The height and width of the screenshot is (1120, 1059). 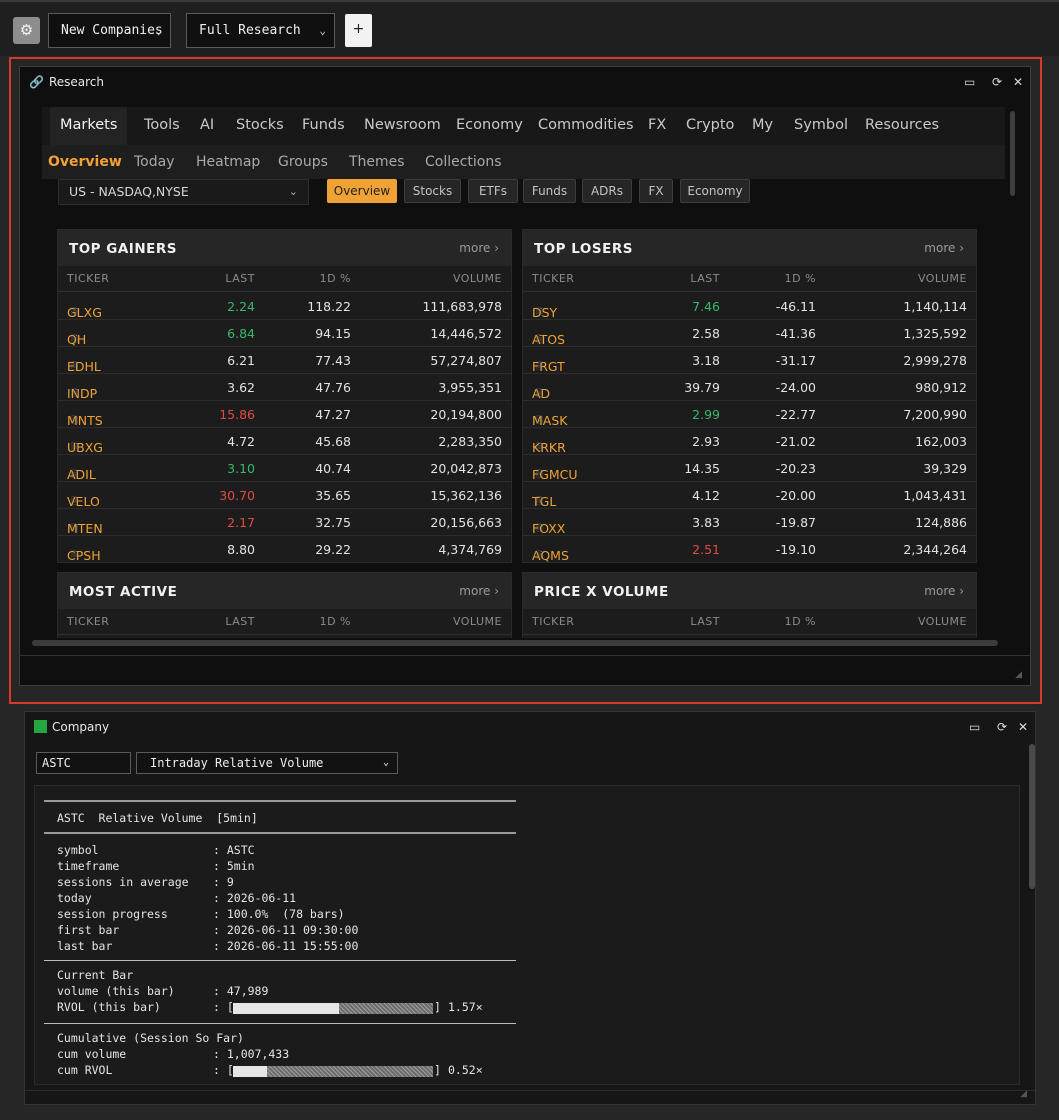 I want to click on report-field-label: volume (this bar), so click(x=116, y=991).